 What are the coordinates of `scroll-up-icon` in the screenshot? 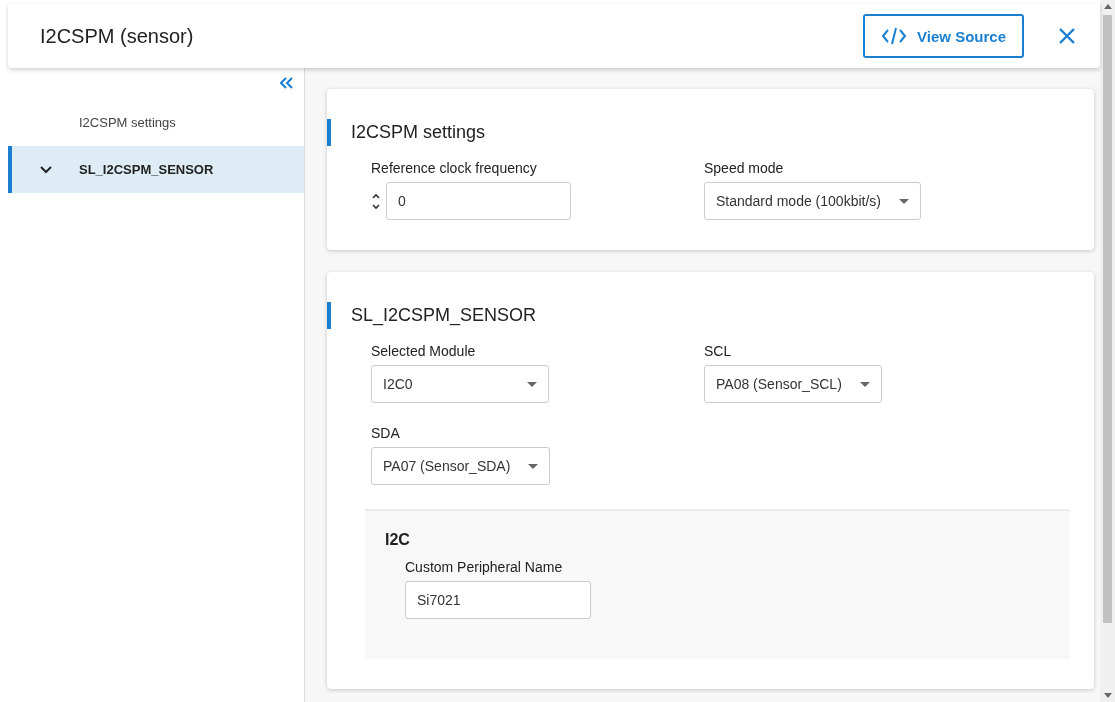 It's located at (1107, 6).